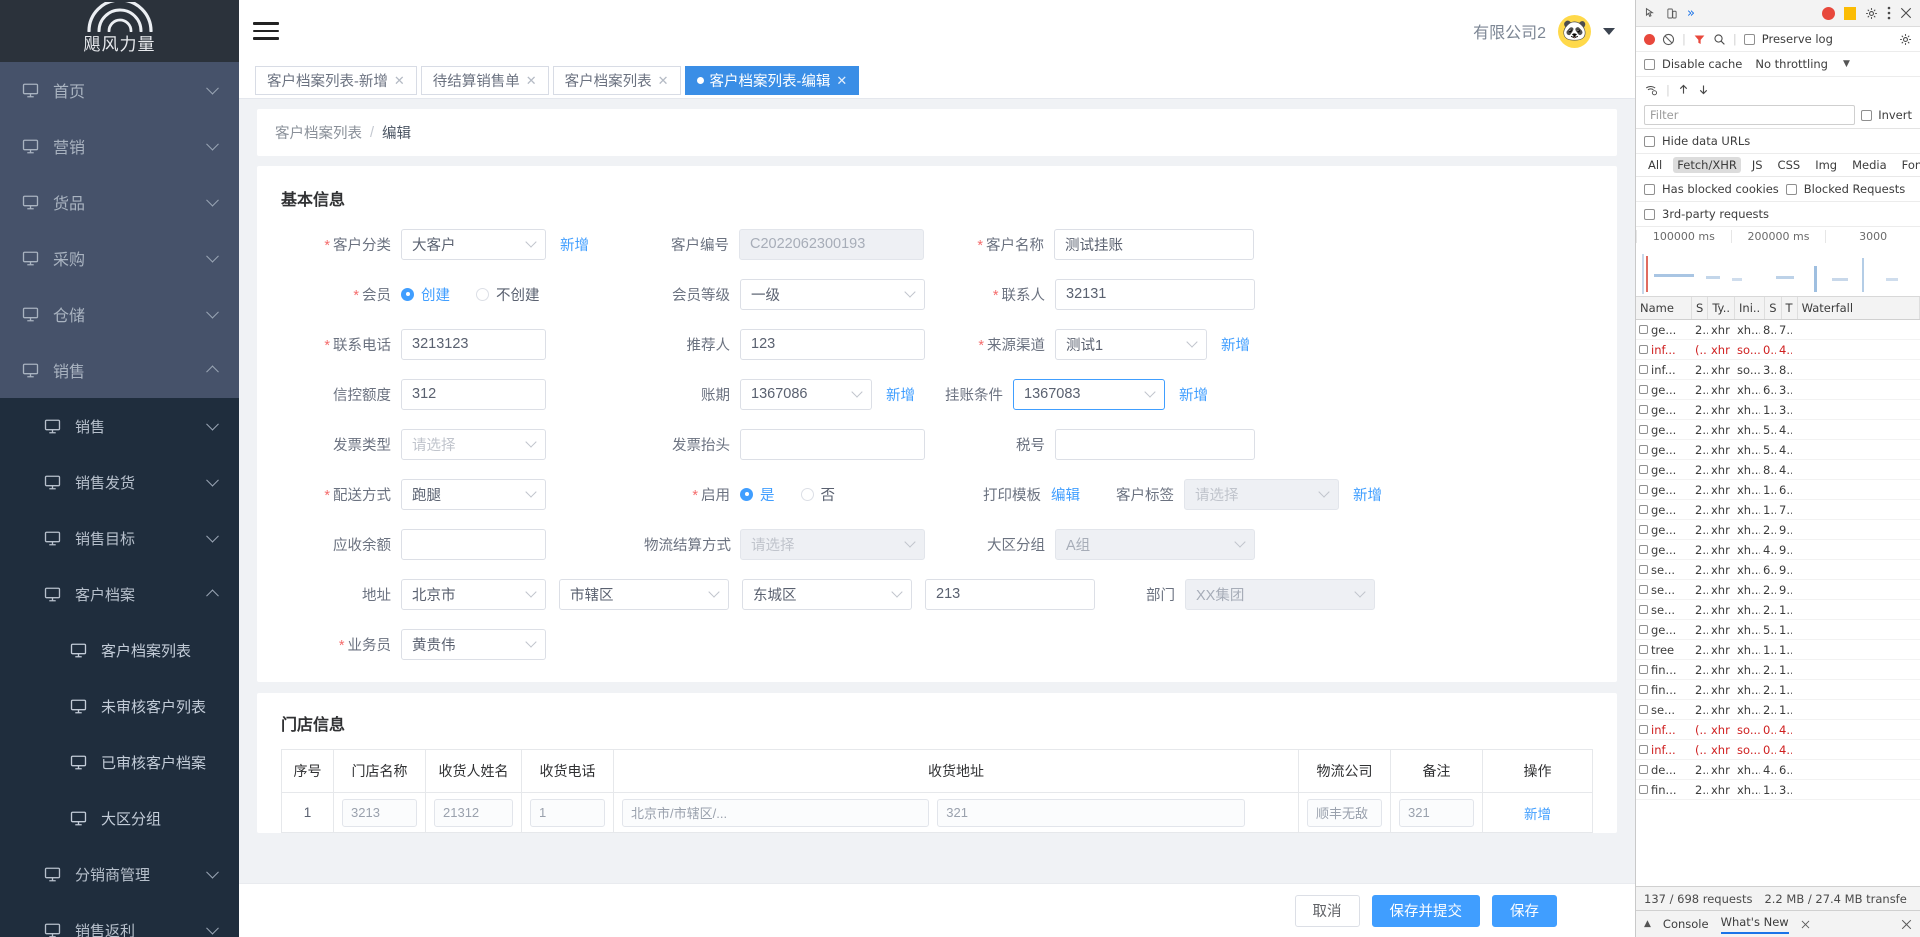 This screenshot has height=937, width=1920. What do you see at coordinates (772, 80) in the screenshot?
I see `tab-3: 客户档案列表-编辑 ✕` at bounding box center [772, 80].